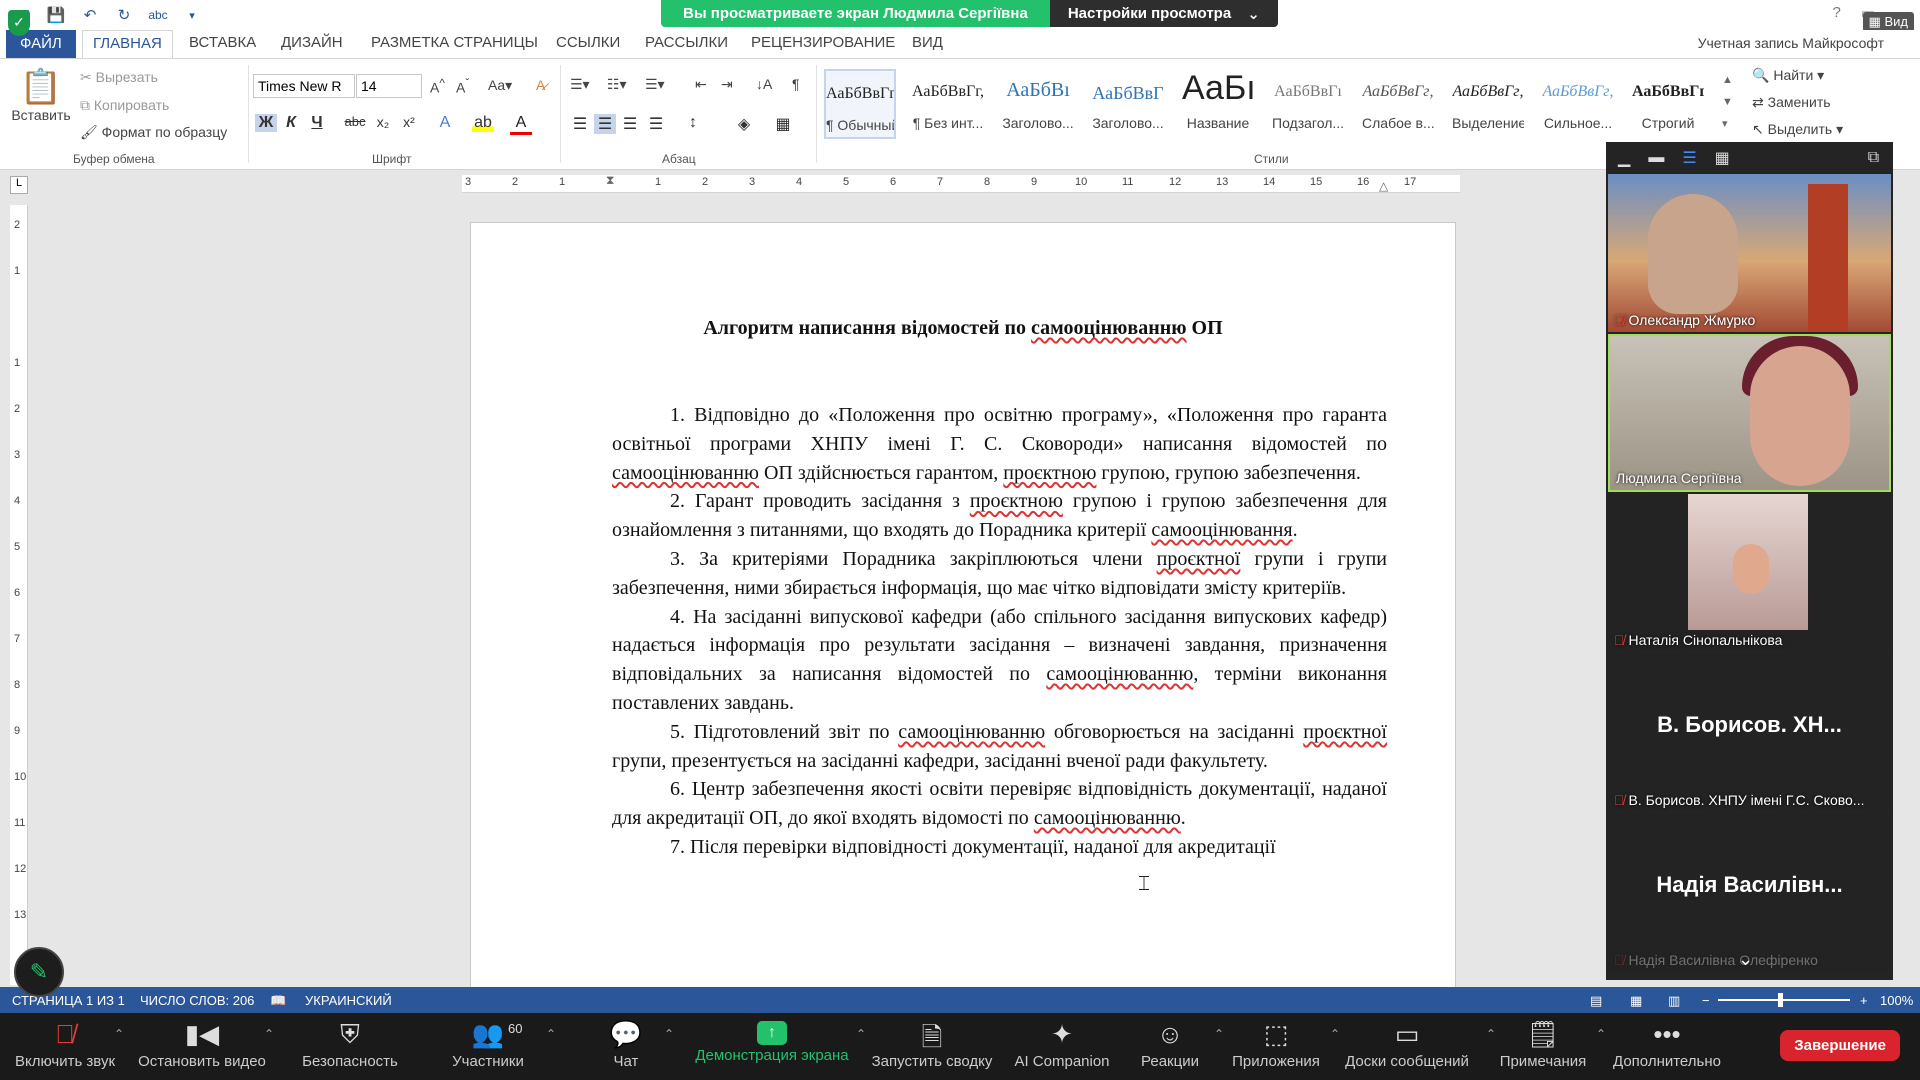 This screenshot has height=1080, width=1920. Describe the element at coordinates (1864, 1000) in the screenshot. I see `zoom-in-icon: +` at that location.